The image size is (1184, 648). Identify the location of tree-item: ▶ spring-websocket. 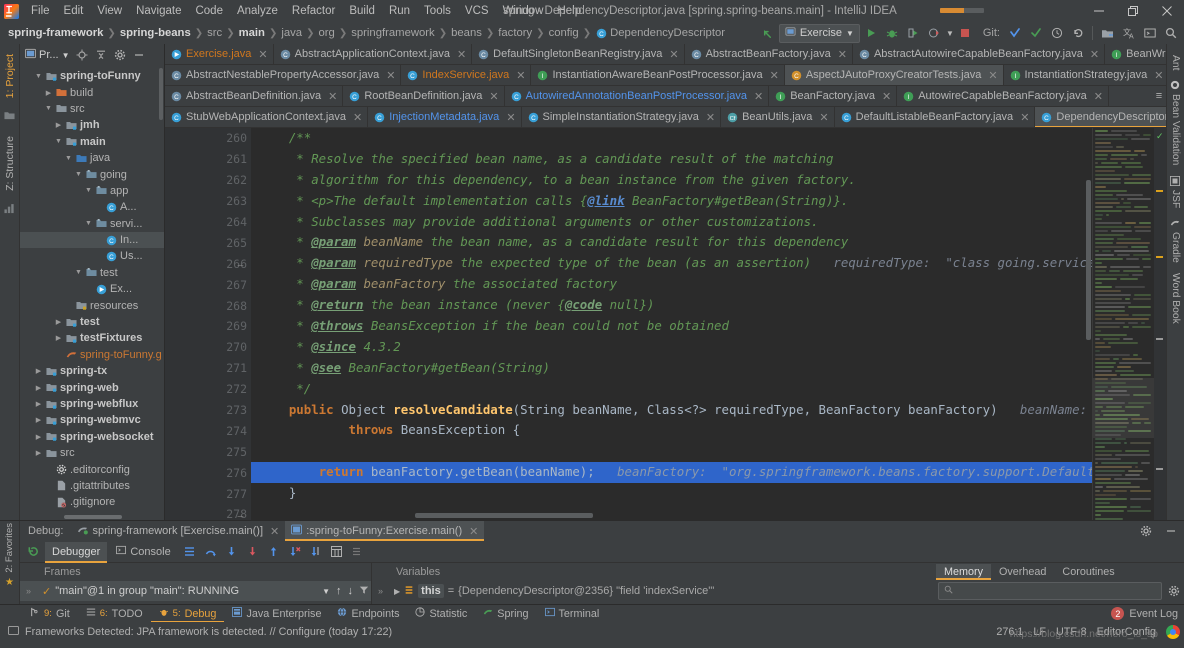
(92, 437).